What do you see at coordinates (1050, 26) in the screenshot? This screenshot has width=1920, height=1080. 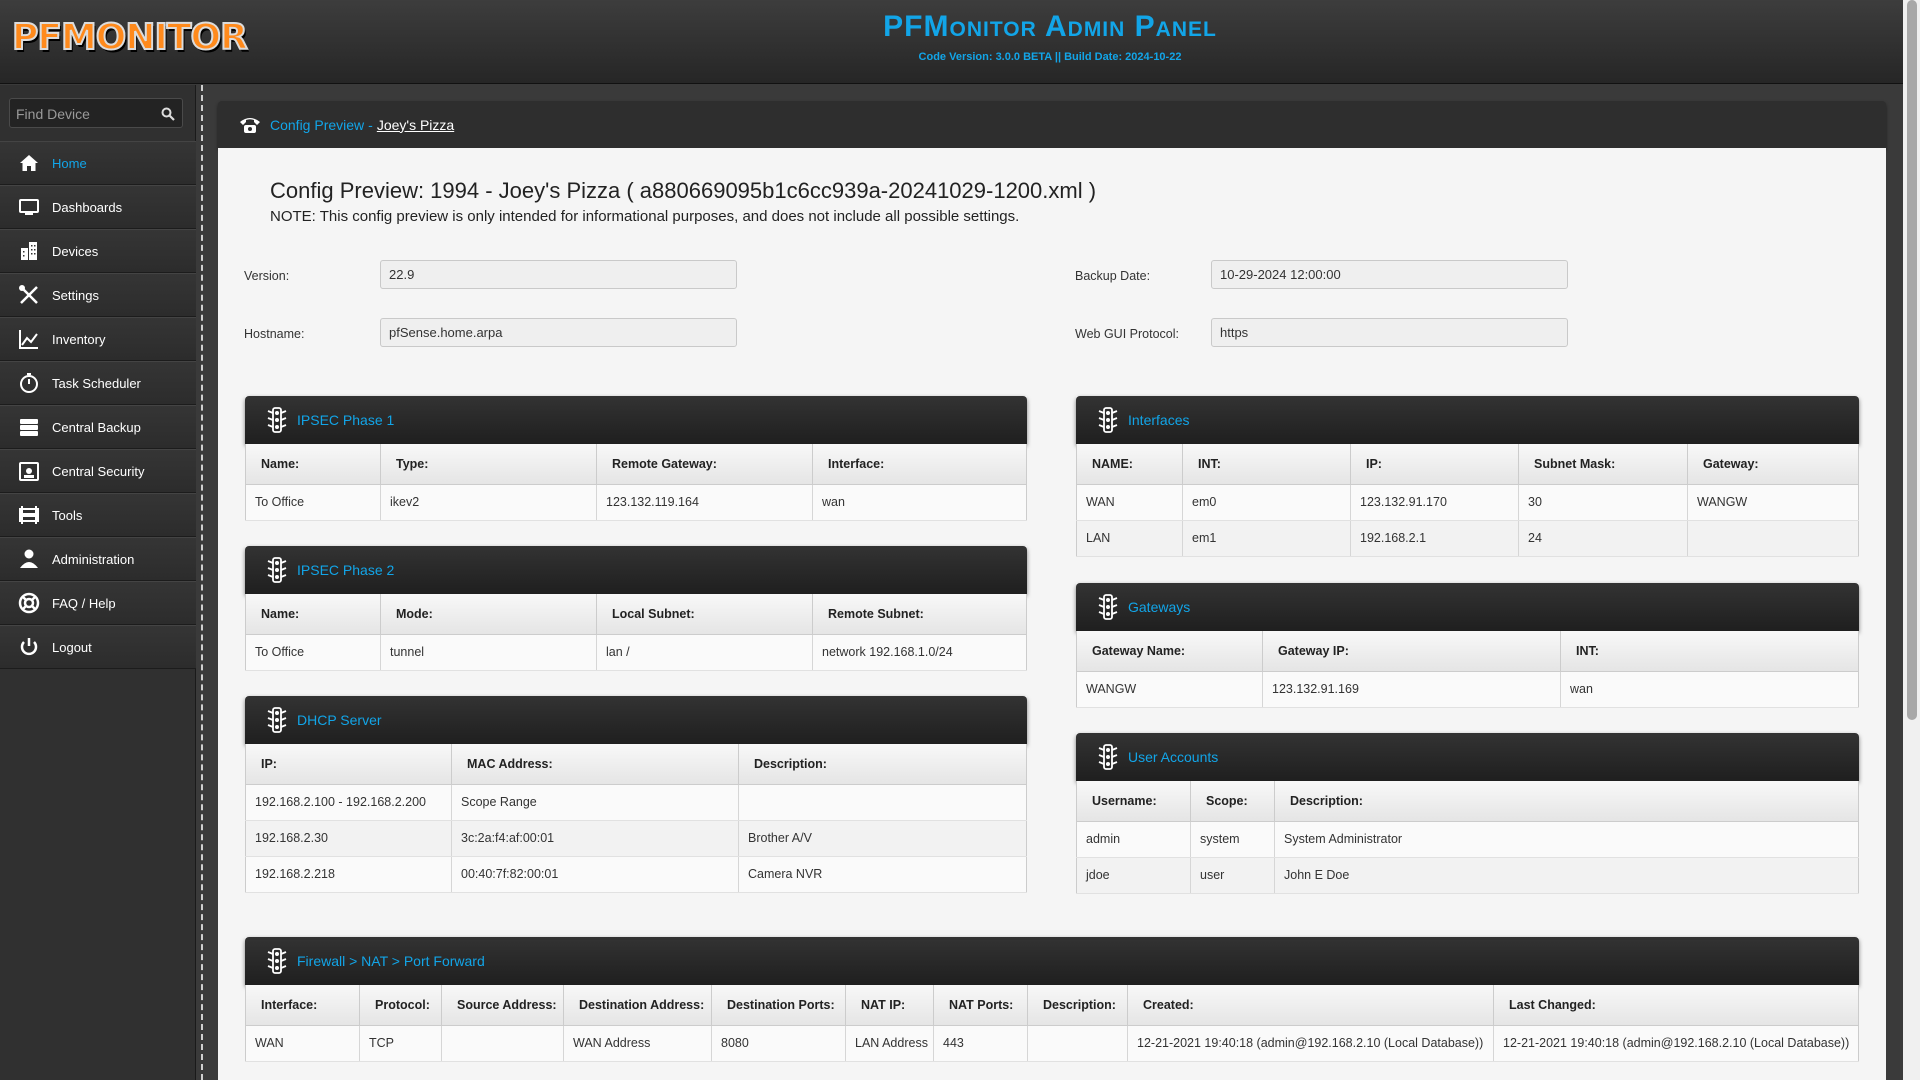 I see `app-title: PFMonitor Admin Panel` at bounding box center [1050, 26].